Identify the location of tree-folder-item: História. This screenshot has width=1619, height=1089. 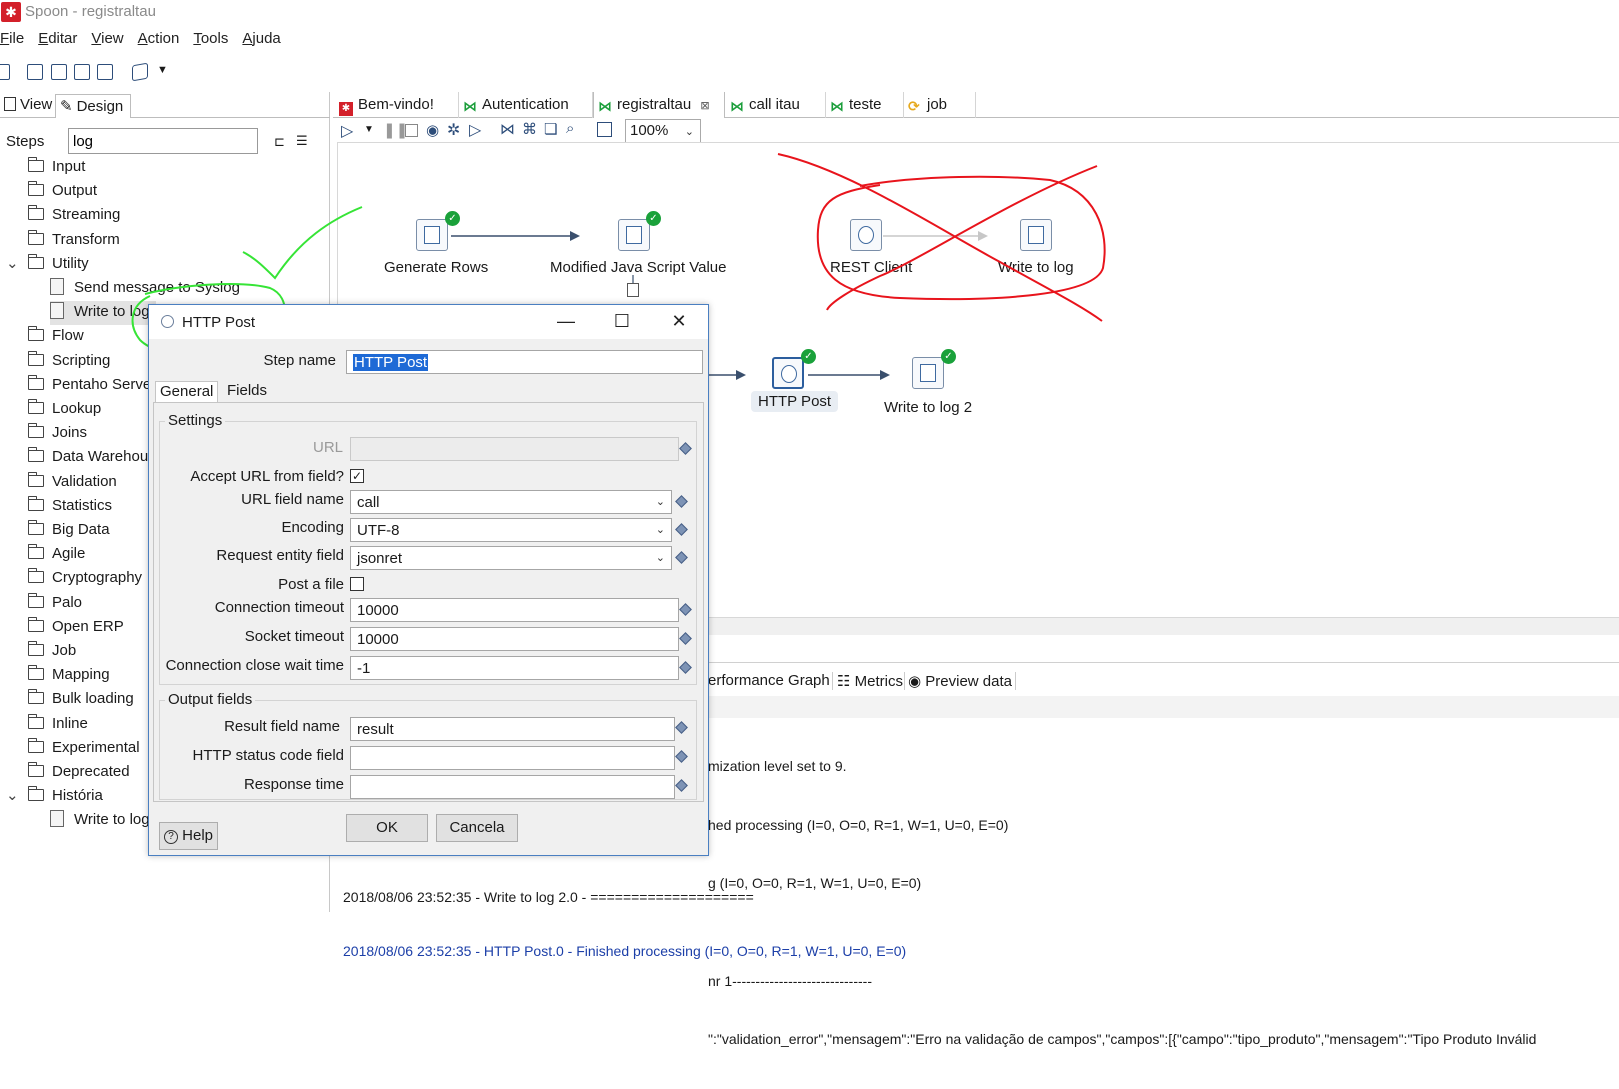
(65, 797).